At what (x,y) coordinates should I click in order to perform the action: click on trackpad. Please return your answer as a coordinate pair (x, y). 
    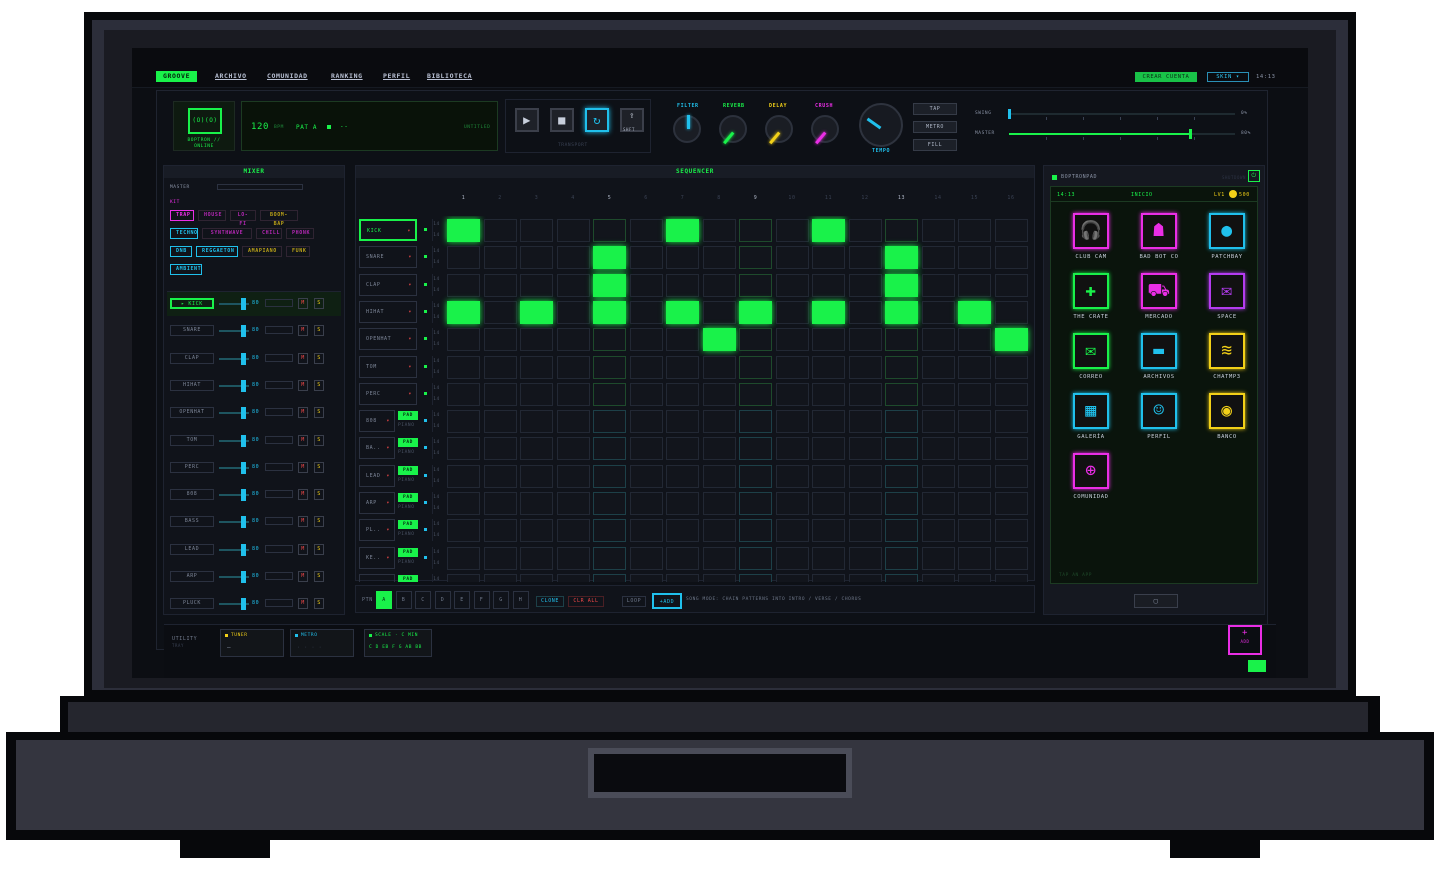
    Looking at the image, I should click on (720, 773).